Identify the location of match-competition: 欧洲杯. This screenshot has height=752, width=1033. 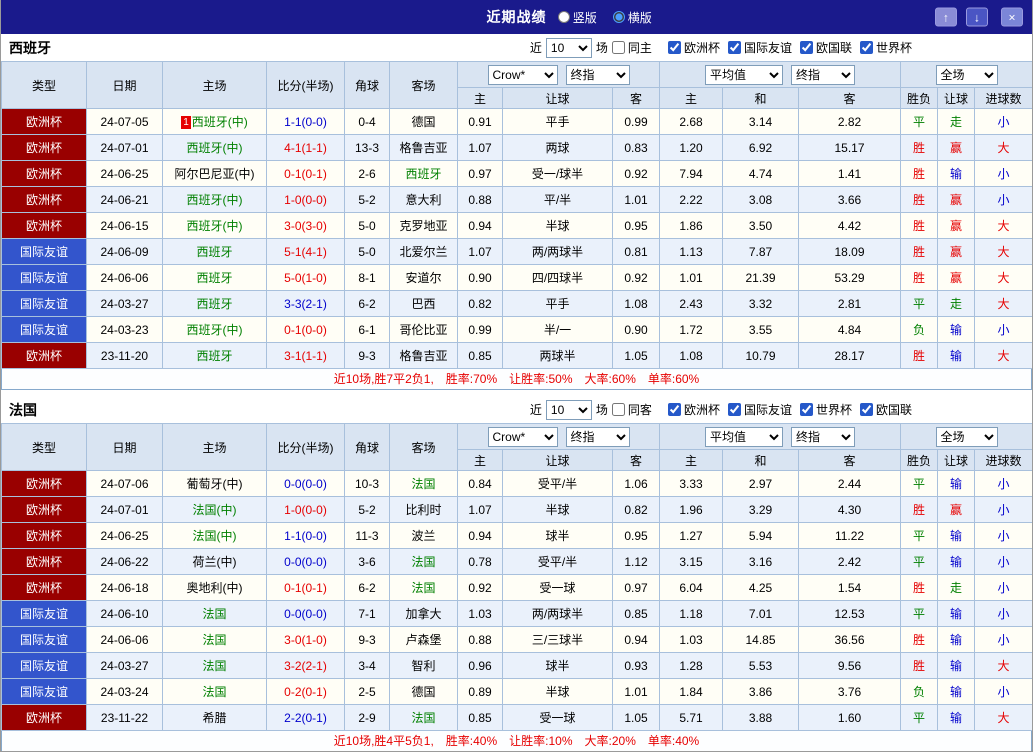
(44, 509).